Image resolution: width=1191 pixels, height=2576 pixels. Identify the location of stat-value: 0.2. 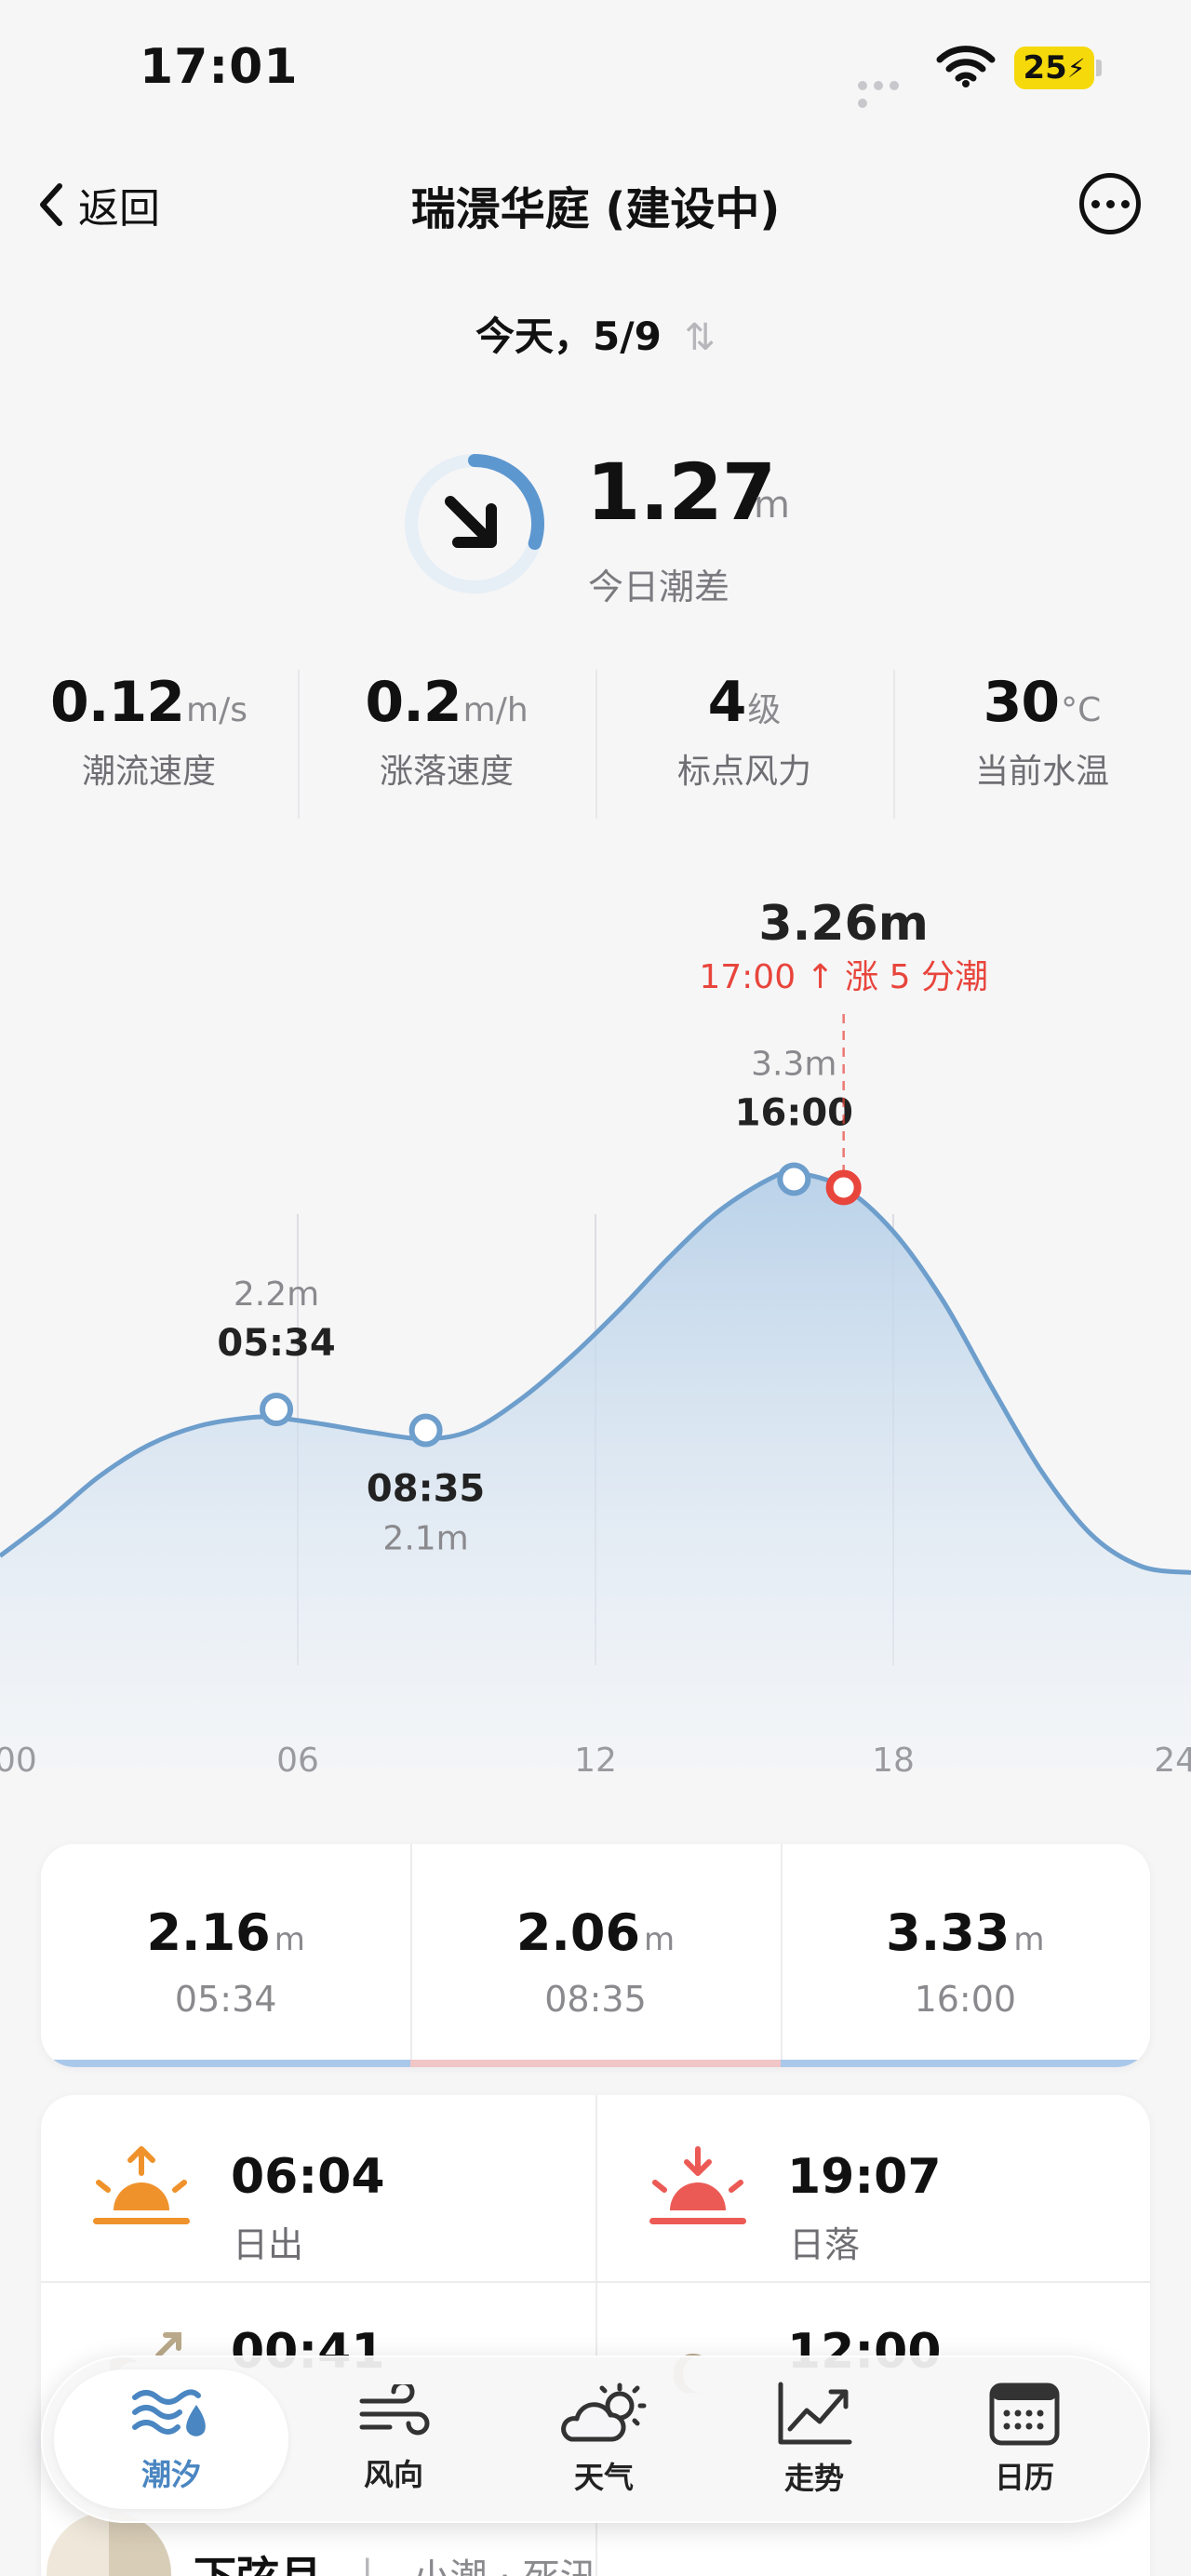
(413, 702).